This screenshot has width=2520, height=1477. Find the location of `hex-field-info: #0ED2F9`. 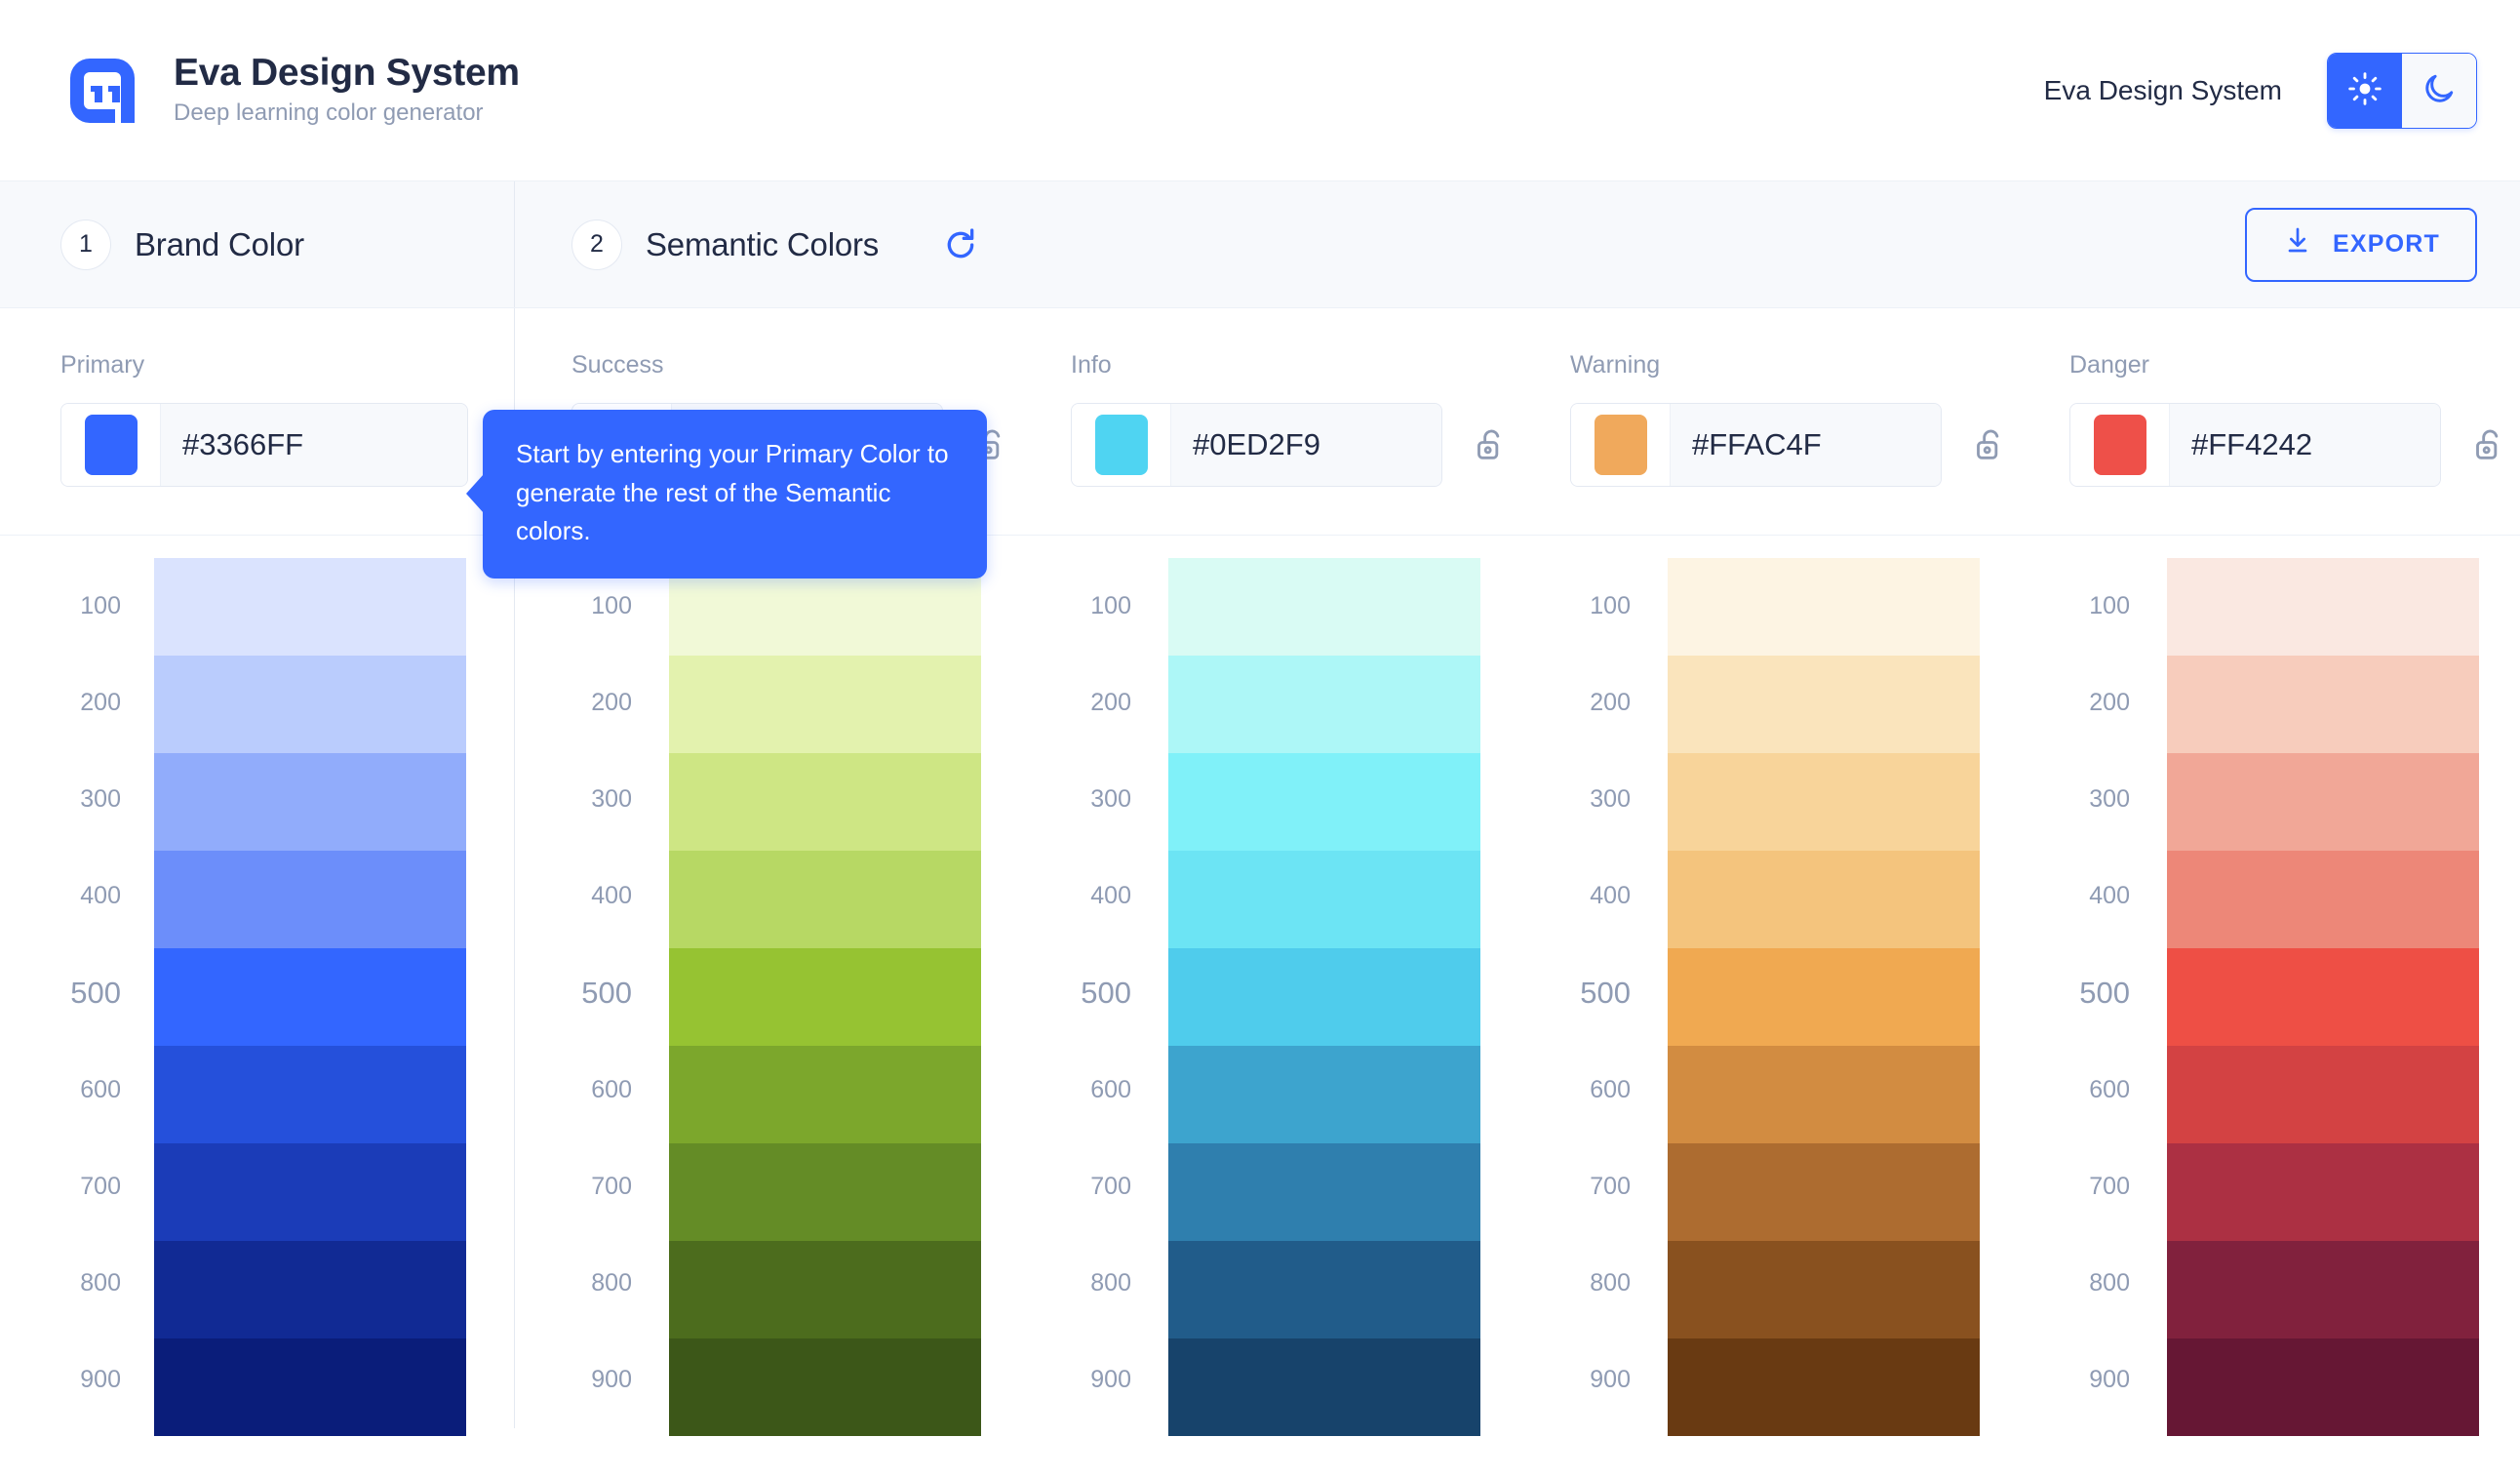

hex-field-info: #0ED2F9 is located at coordinates (1306, 445).